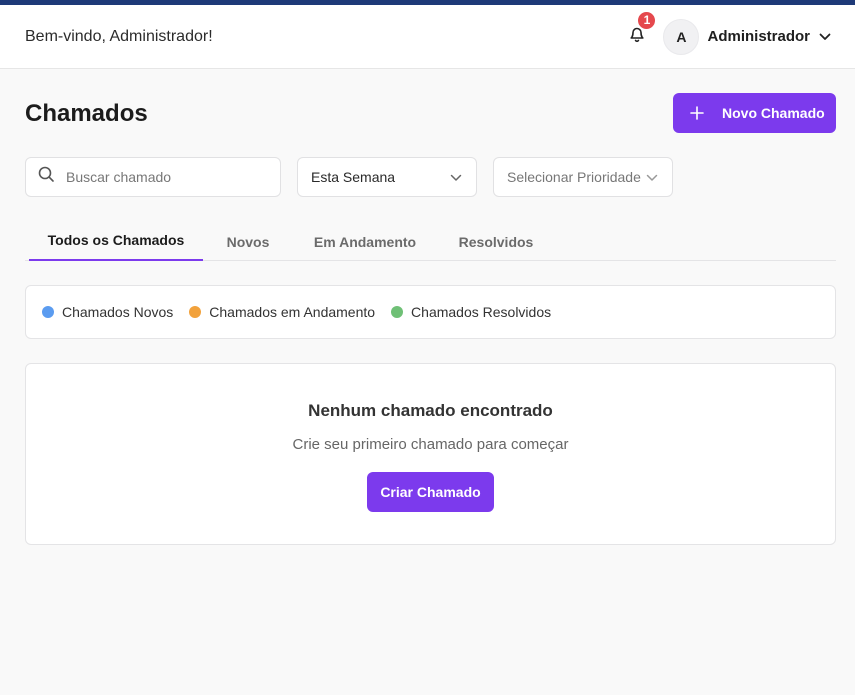  Describe the element at coordinates (430, 410) in the screenshot. I see `empty-state-title: Nenhum chamado encontrado` at that location.